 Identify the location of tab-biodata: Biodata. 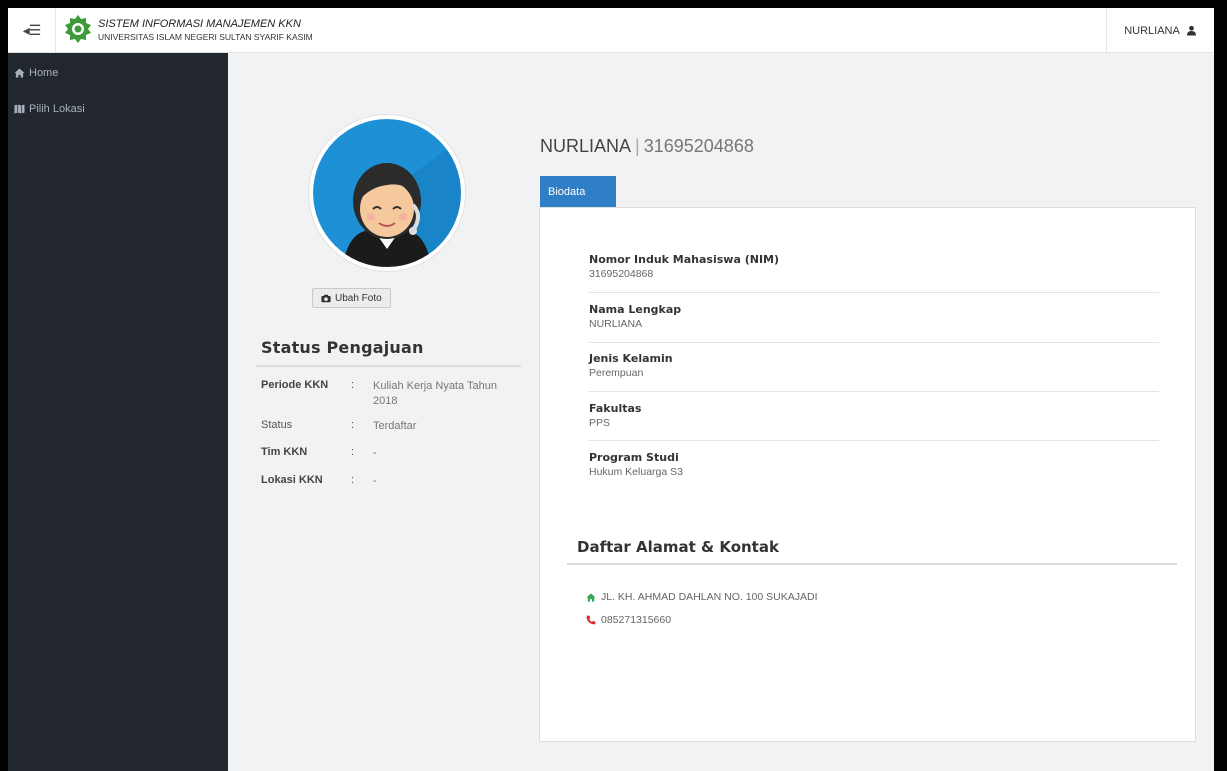
(578, 192).